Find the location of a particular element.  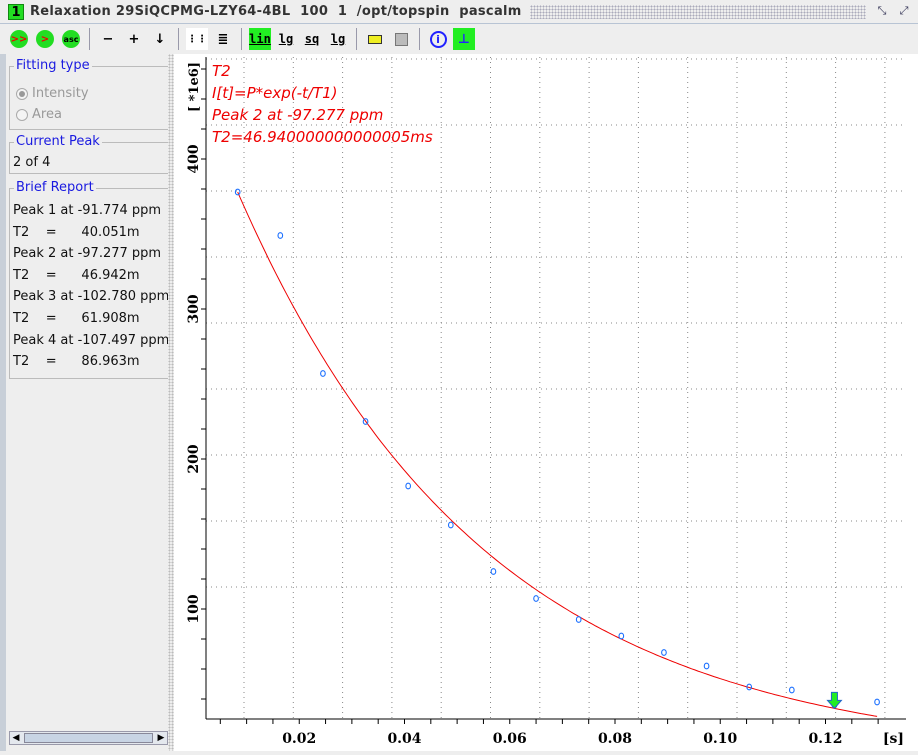

annotation-text: Peak 2 at -97.277 ppm is located at coordinates (297, 115).